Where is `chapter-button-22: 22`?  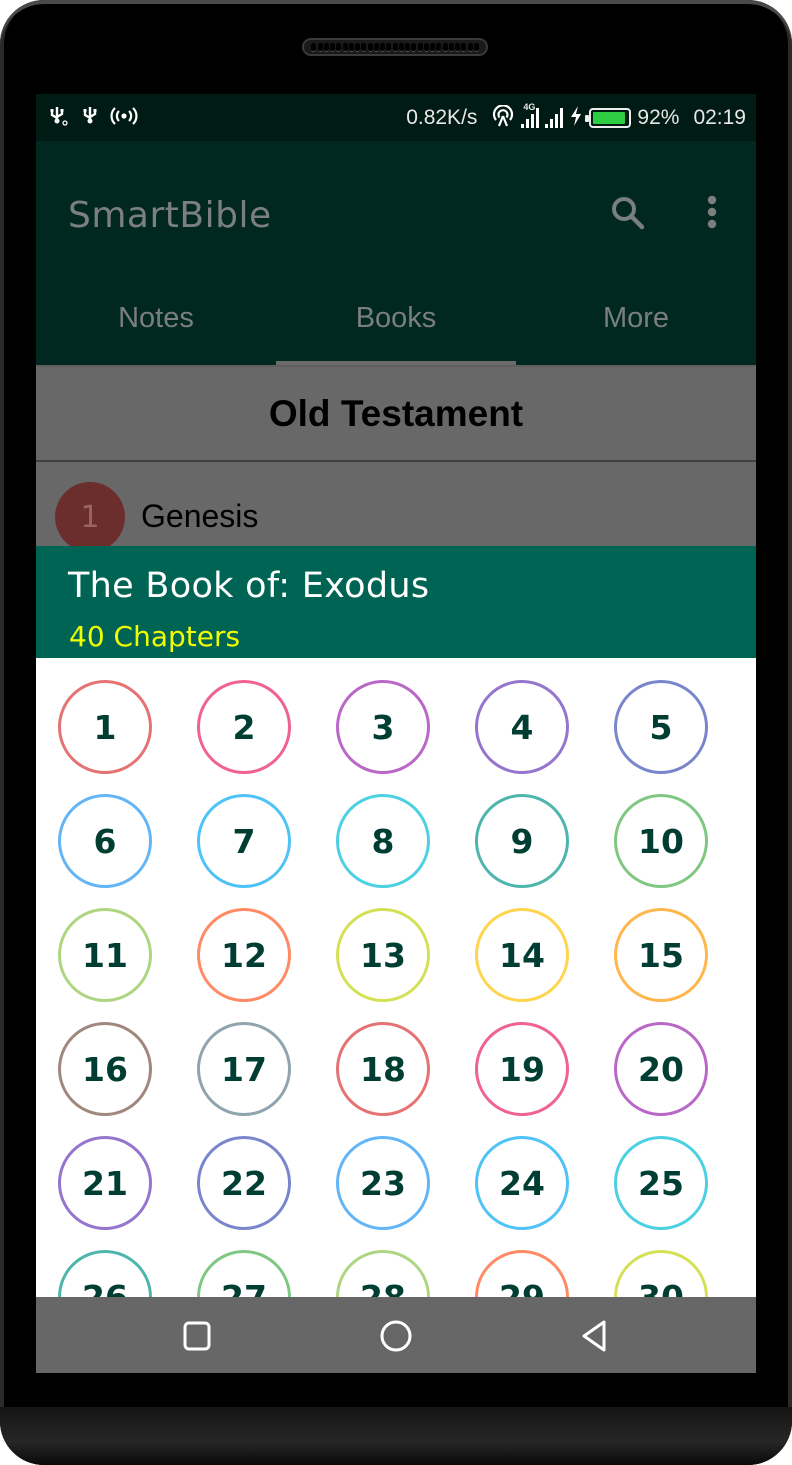 chapter-button-22: 22 is located at coordinates (244, 1183).